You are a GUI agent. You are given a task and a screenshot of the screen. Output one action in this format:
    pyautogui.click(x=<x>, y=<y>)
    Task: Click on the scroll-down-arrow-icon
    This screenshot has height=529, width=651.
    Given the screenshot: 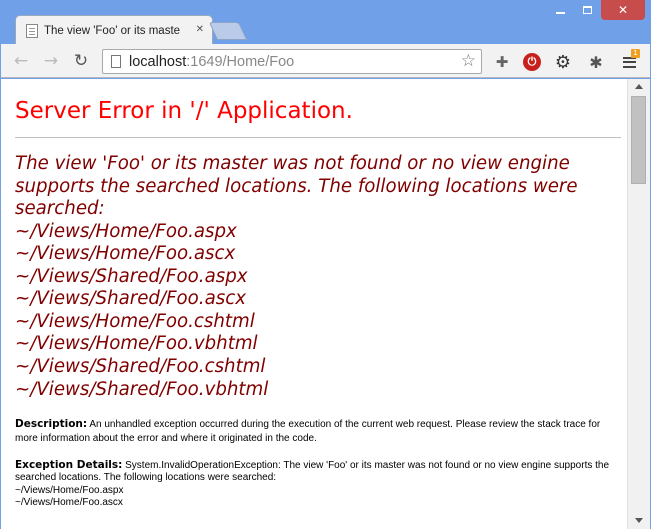 What is the action you would take?
    pyautogui.click(x=639, y=520)
    